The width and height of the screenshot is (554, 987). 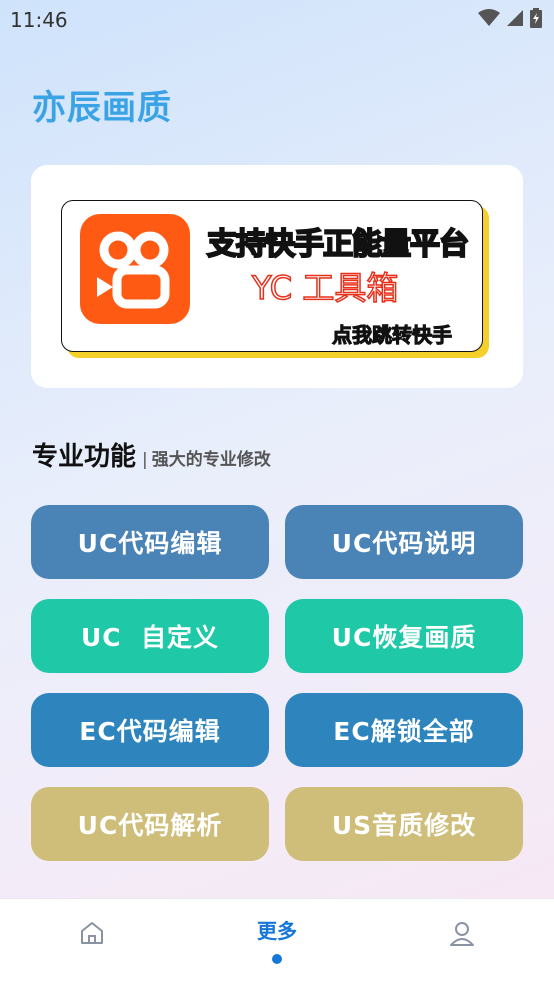 What do you see at coordinates (211, 460) in the screenshot?
I see `section-subtitle: 强大的专业修改` at bounding box center [211, 460].